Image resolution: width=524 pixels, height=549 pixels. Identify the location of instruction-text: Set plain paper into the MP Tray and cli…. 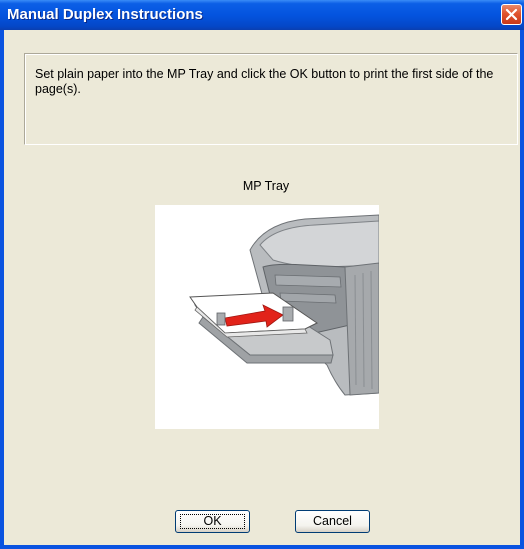
(264, 81).